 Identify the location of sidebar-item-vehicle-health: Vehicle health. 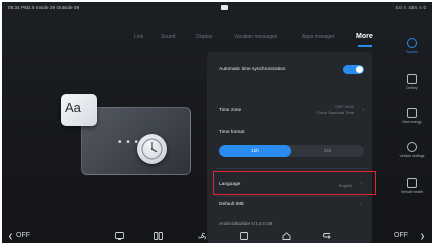
(412, 186).